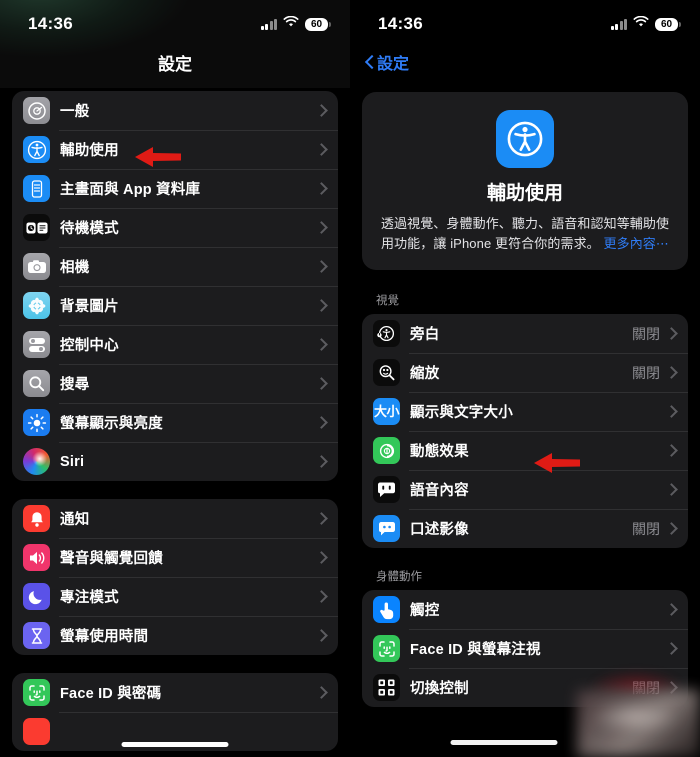 This screenshot has height=757, width=700. What do you see at coordinates (175, 461) in the screenshot?
I see `sidebar-item-siri: Siri` at bounding box center [175, 461].